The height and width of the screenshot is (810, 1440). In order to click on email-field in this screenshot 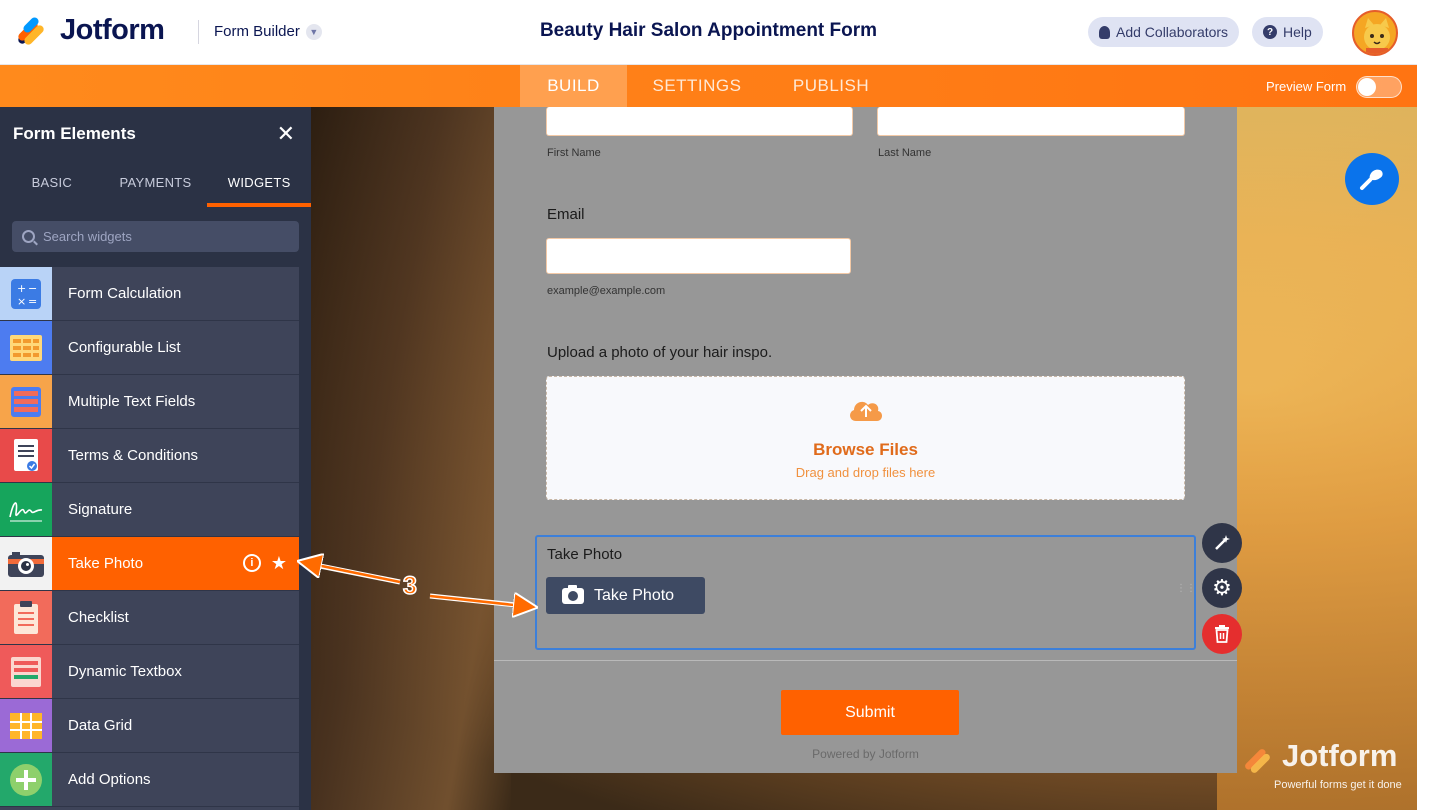, I will do `click(698, 256)`.